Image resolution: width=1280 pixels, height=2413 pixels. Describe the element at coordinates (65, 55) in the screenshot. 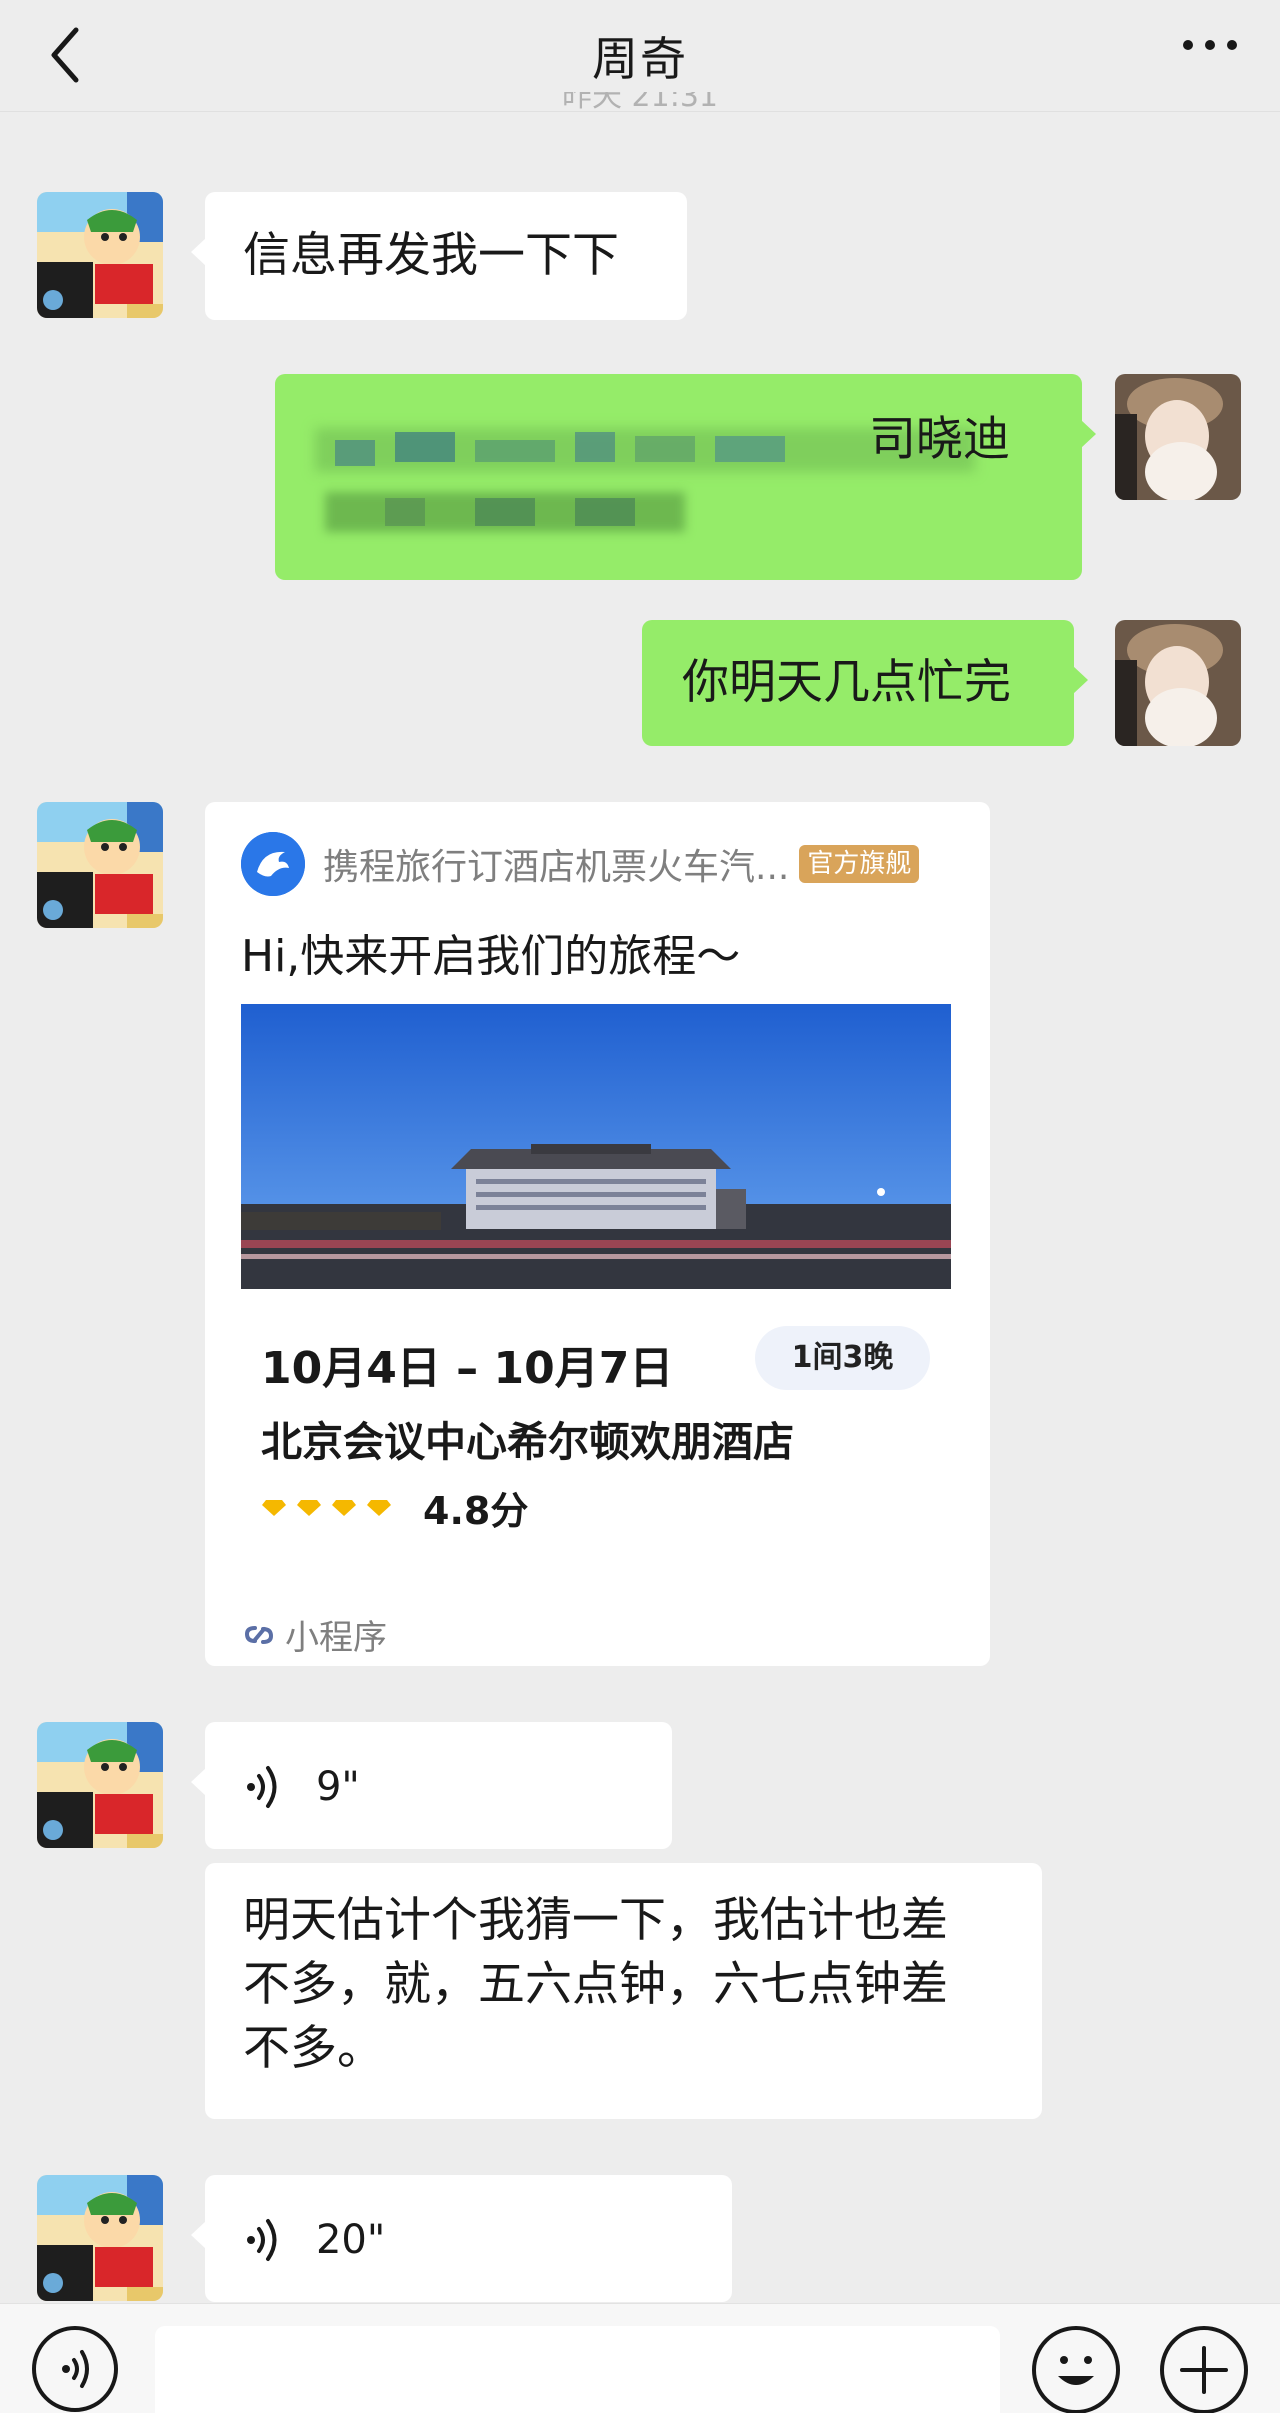

I see `back-icon` at that location.